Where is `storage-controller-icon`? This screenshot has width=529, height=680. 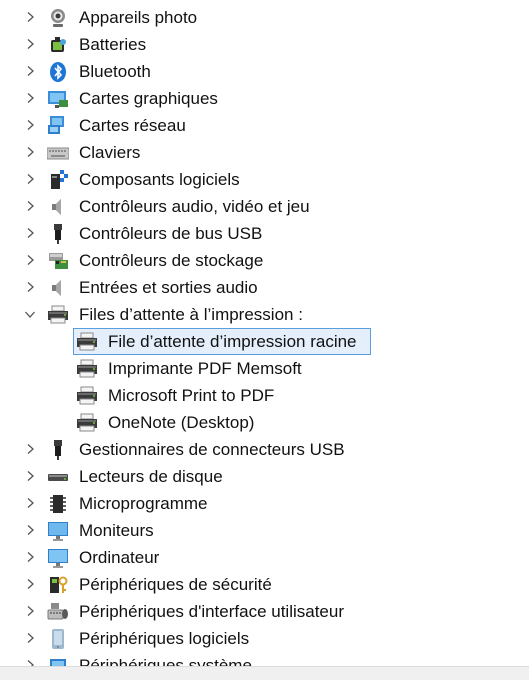 storage-controller-icon is located at coordinates (58, 261).